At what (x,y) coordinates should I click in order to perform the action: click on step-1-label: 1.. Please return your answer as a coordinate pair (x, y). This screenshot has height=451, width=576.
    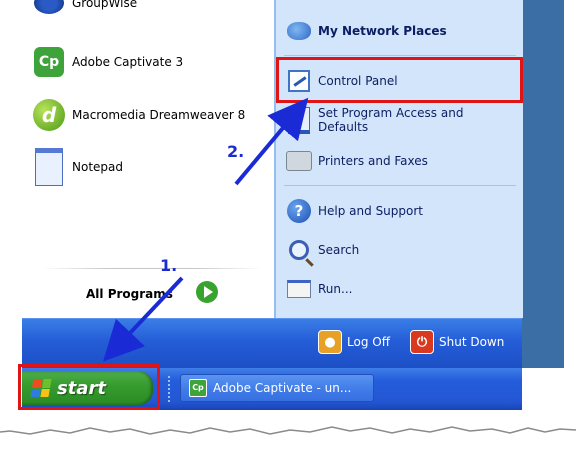
    Looking at the image, I should click on (169, 265).